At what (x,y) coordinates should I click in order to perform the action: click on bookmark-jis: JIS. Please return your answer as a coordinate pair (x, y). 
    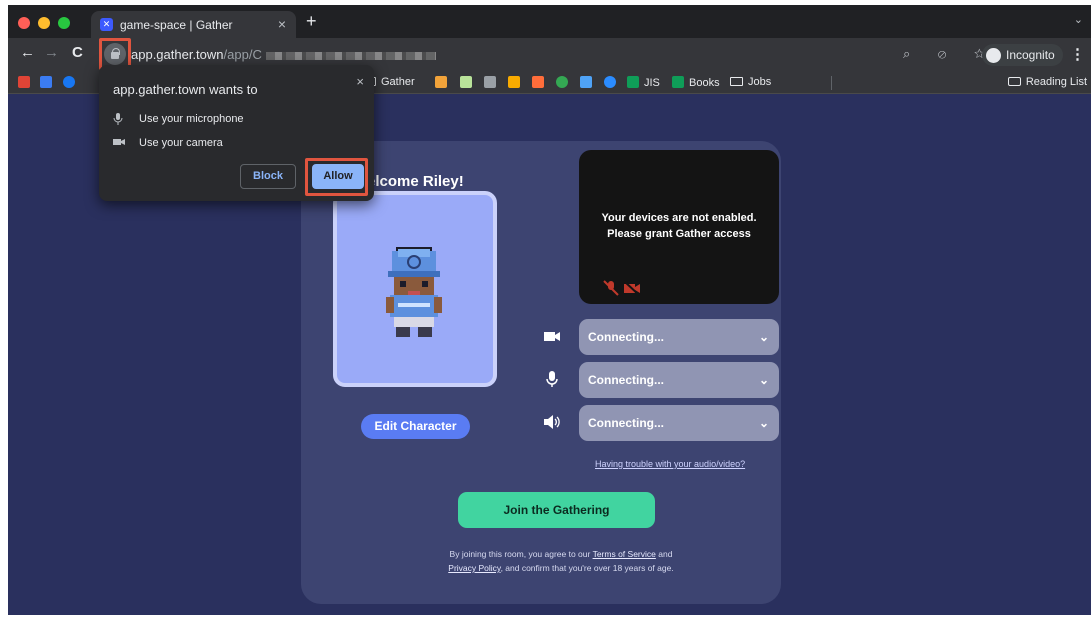
    Looking at the image, I should click on (643, 82).